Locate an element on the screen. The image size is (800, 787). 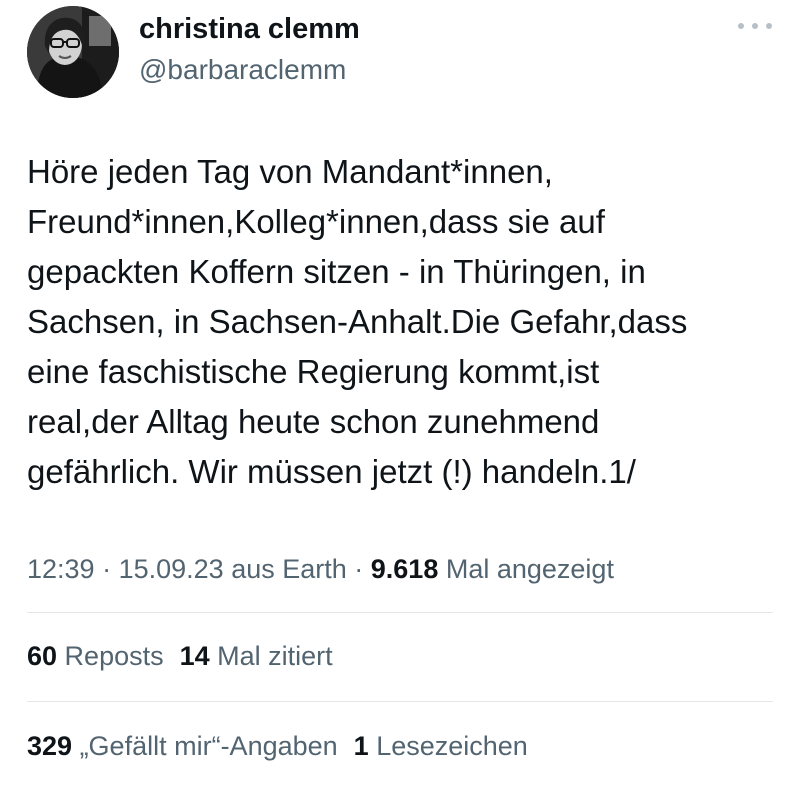
like-stats: 329 „Gefällt mir“-Angaben 1 Lesezeichen is located at coordinates (277, 746).